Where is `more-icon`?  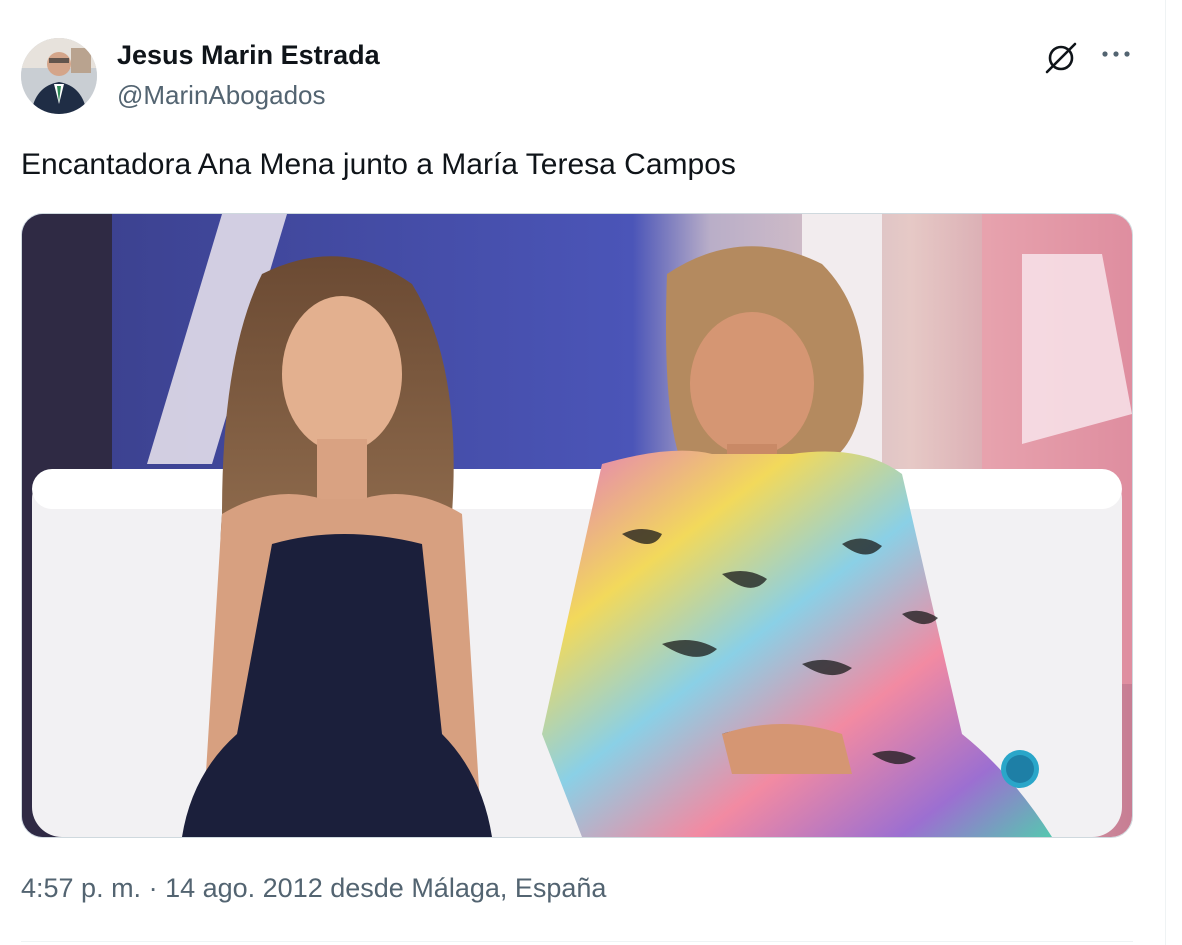 more-icon is located at coordinates (1116, 58).